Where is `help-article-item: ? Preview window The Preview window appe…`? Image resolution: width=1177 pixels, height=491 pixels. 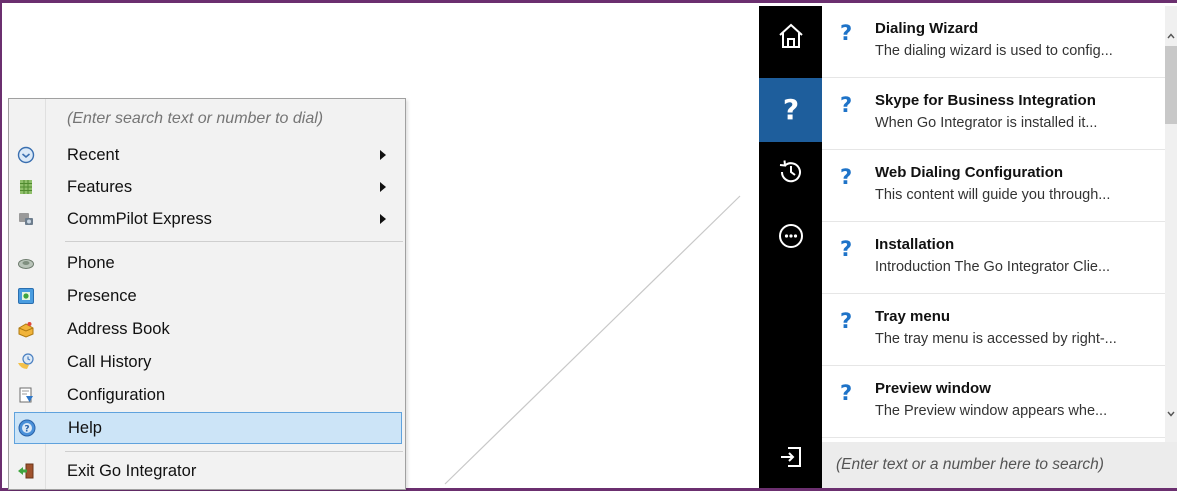
help-article-item: ? Preview window The Preview window appe… is located at coordinates (993, 402).